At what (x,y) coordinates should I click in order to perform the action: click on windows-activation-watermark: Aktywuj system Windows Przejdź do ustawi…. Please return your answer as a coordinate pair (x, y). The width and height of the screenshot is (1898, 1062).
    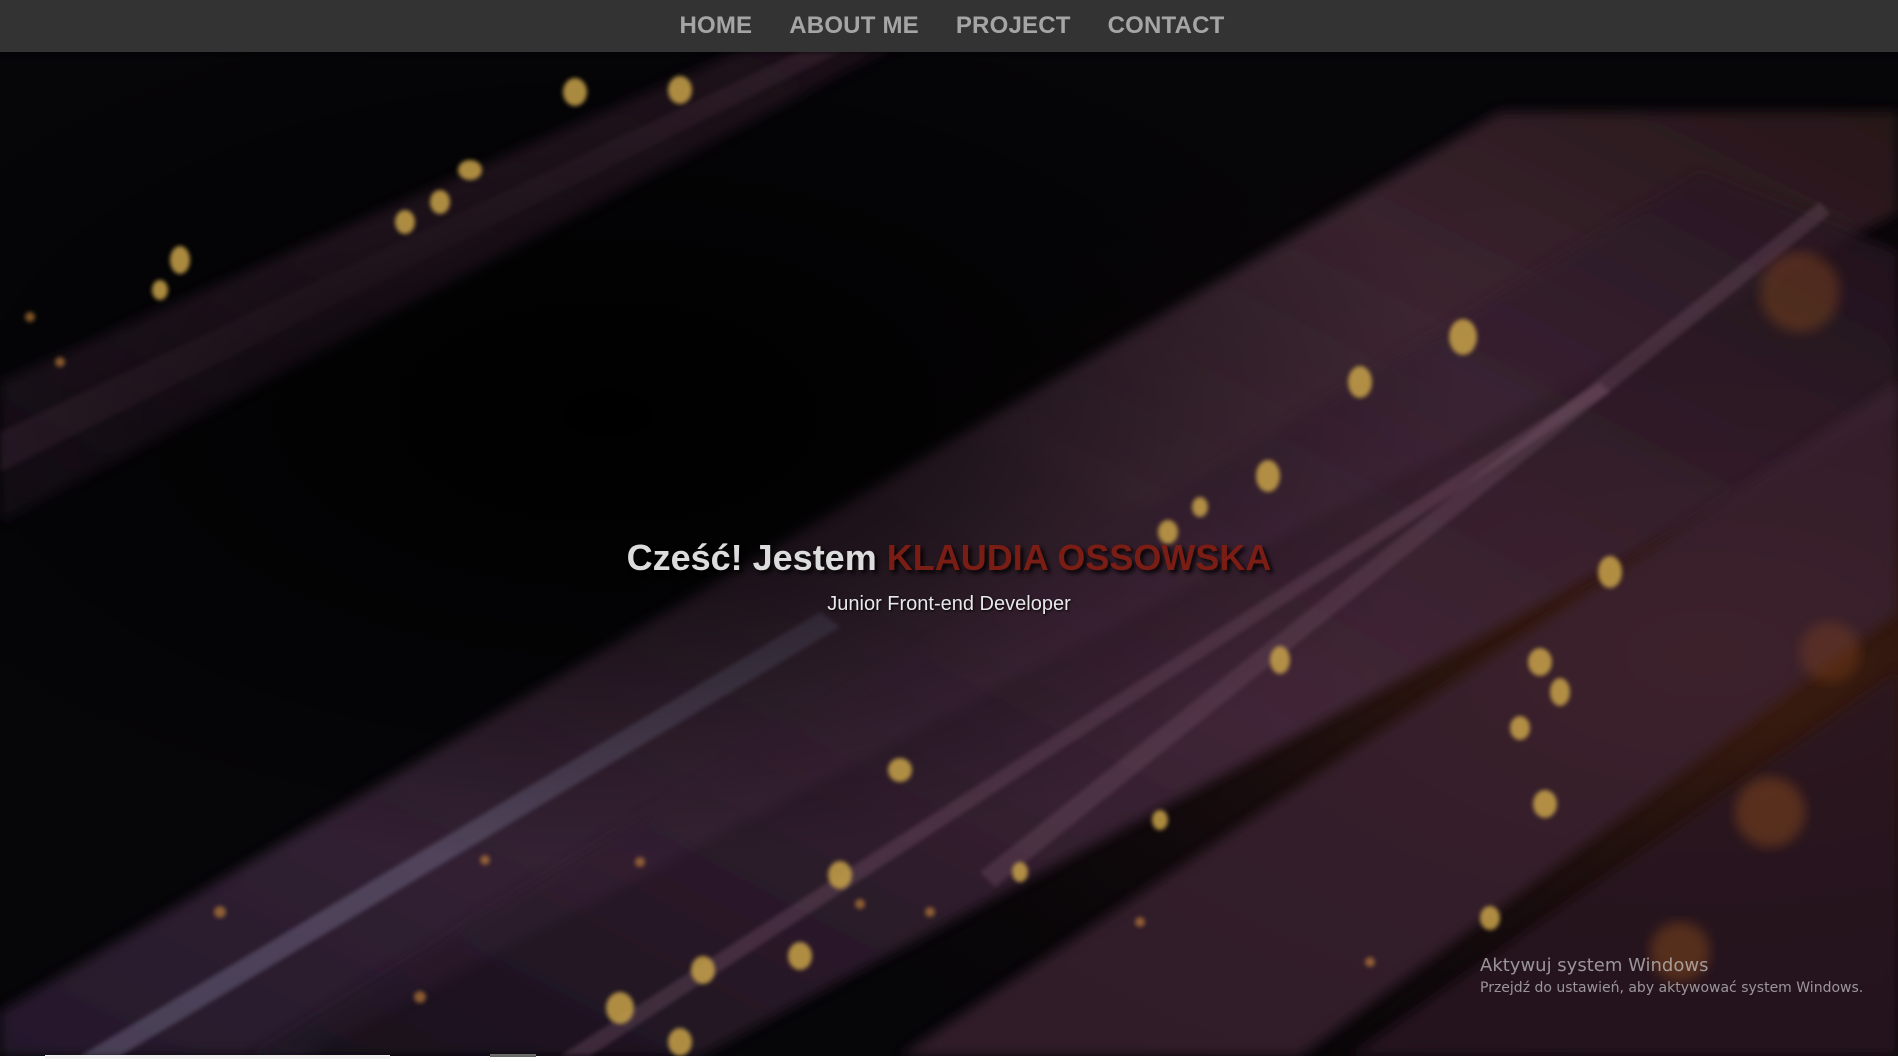
    Looking at the image, I should click on (1671, 976).